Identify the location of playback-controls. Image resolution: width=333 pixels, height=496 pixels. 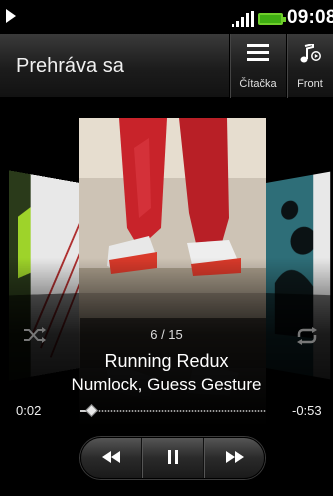
(172, 458).